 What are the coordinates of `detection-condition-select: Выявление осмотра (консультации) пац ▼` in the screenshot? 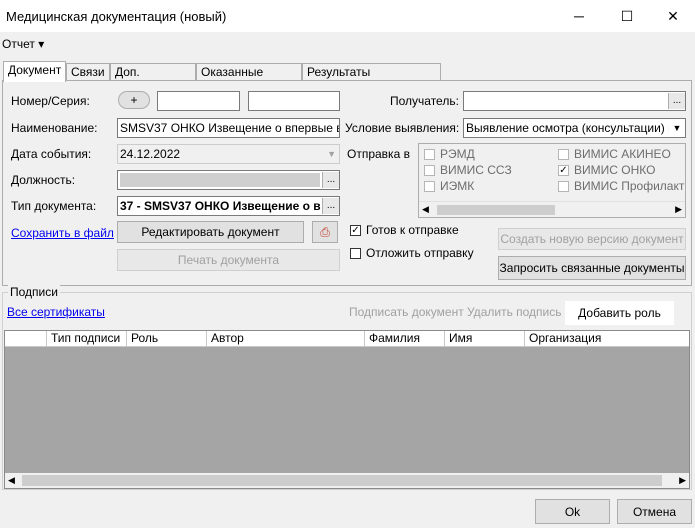 It's located at (574, 128).